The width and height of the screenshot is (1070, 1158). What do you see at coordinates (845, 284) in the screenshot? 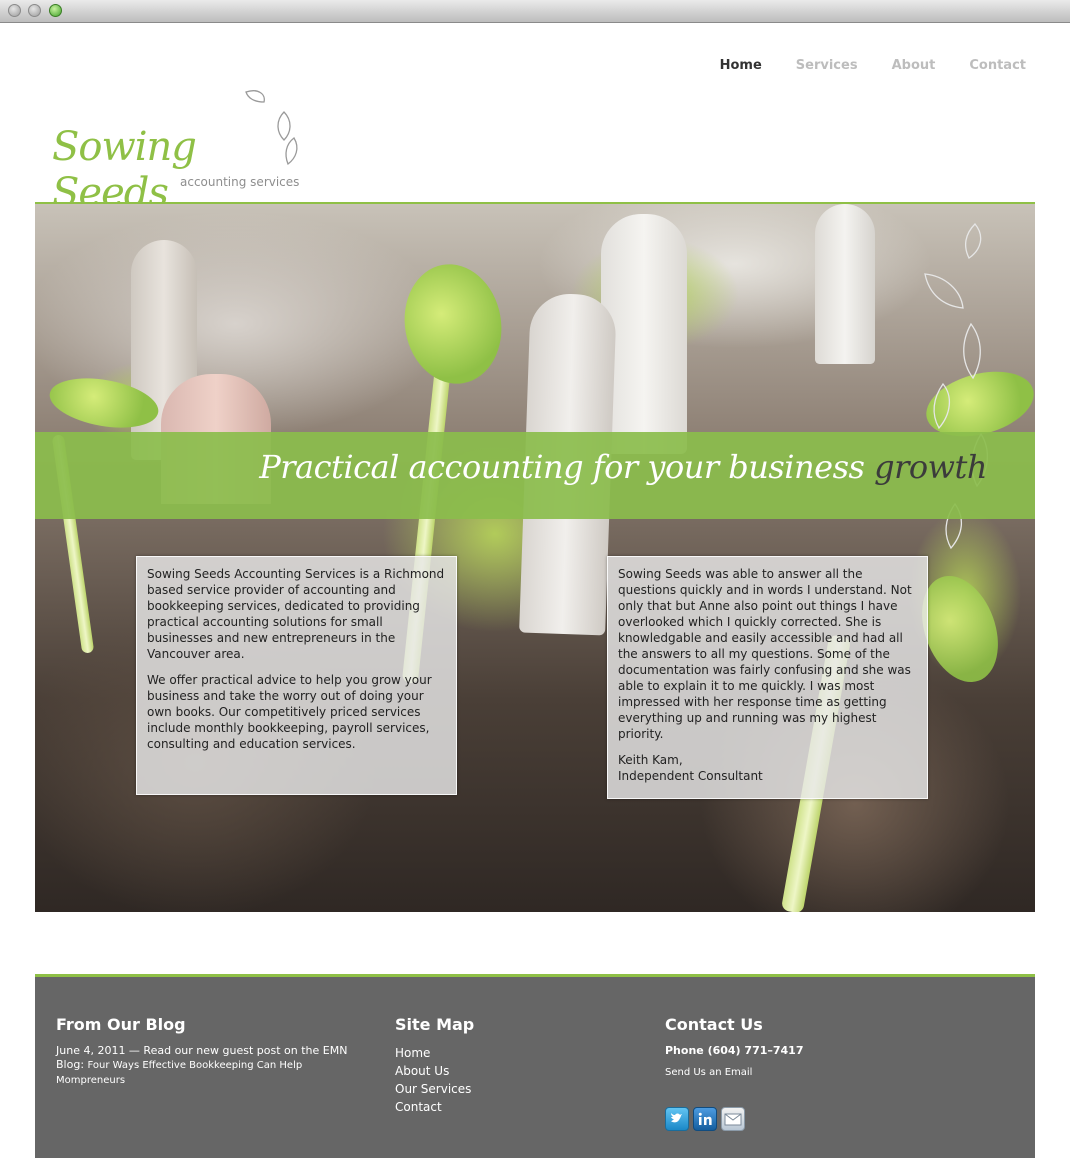
I see `plant-marker` at bounding box center [845, 284].